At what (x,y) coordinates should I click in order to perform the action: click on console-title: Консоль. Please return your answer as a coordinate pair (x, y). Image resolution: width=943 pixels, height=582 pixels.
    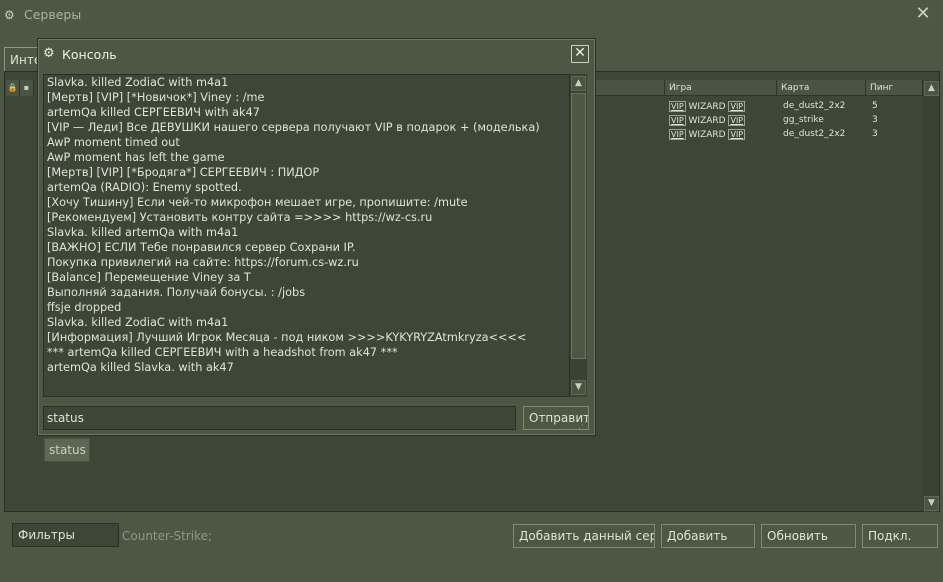
    Looking at the image, I should click on (89, 54).